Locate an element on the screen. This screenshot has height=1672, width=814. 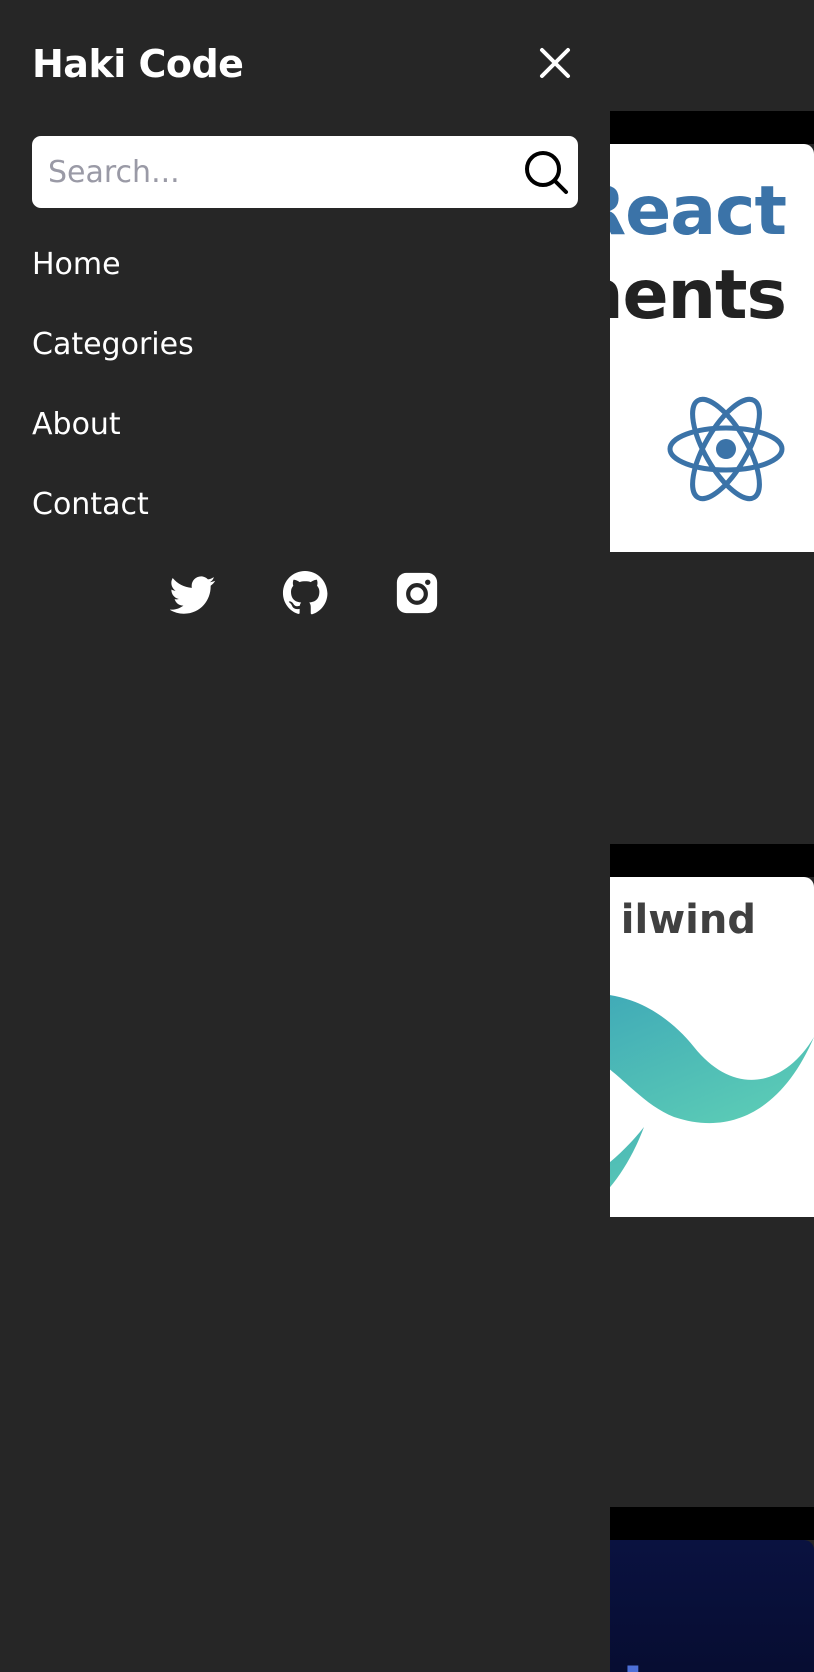
site-brand: Haki Code is located at coordinates (138, 64).